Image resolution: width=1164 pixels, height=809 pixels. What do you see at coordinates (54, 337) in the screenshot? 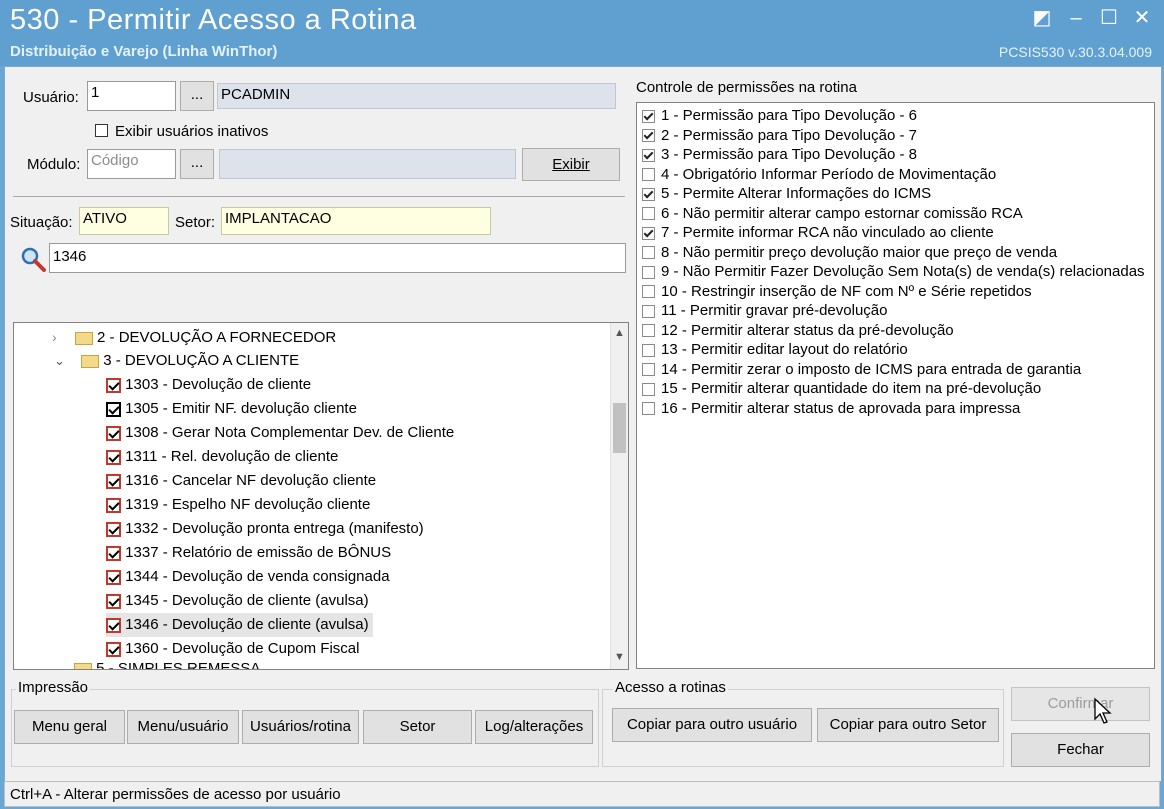
I see `chevron-right-icon: ›` at bounding box center [54, 337].